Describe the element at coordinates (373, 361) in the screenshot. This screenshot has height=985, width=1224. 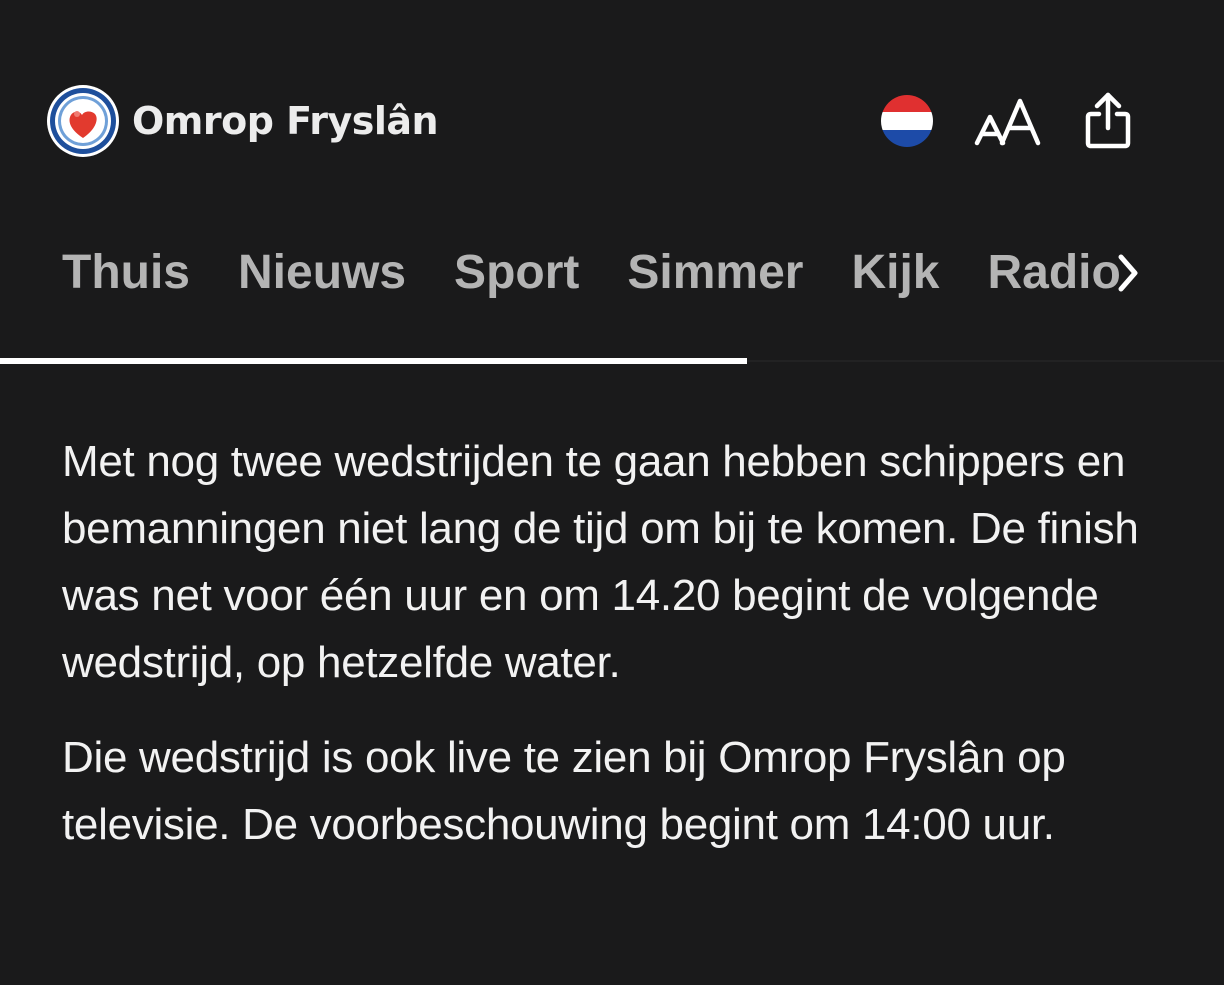
I see `reading-progress-bar` at that location.